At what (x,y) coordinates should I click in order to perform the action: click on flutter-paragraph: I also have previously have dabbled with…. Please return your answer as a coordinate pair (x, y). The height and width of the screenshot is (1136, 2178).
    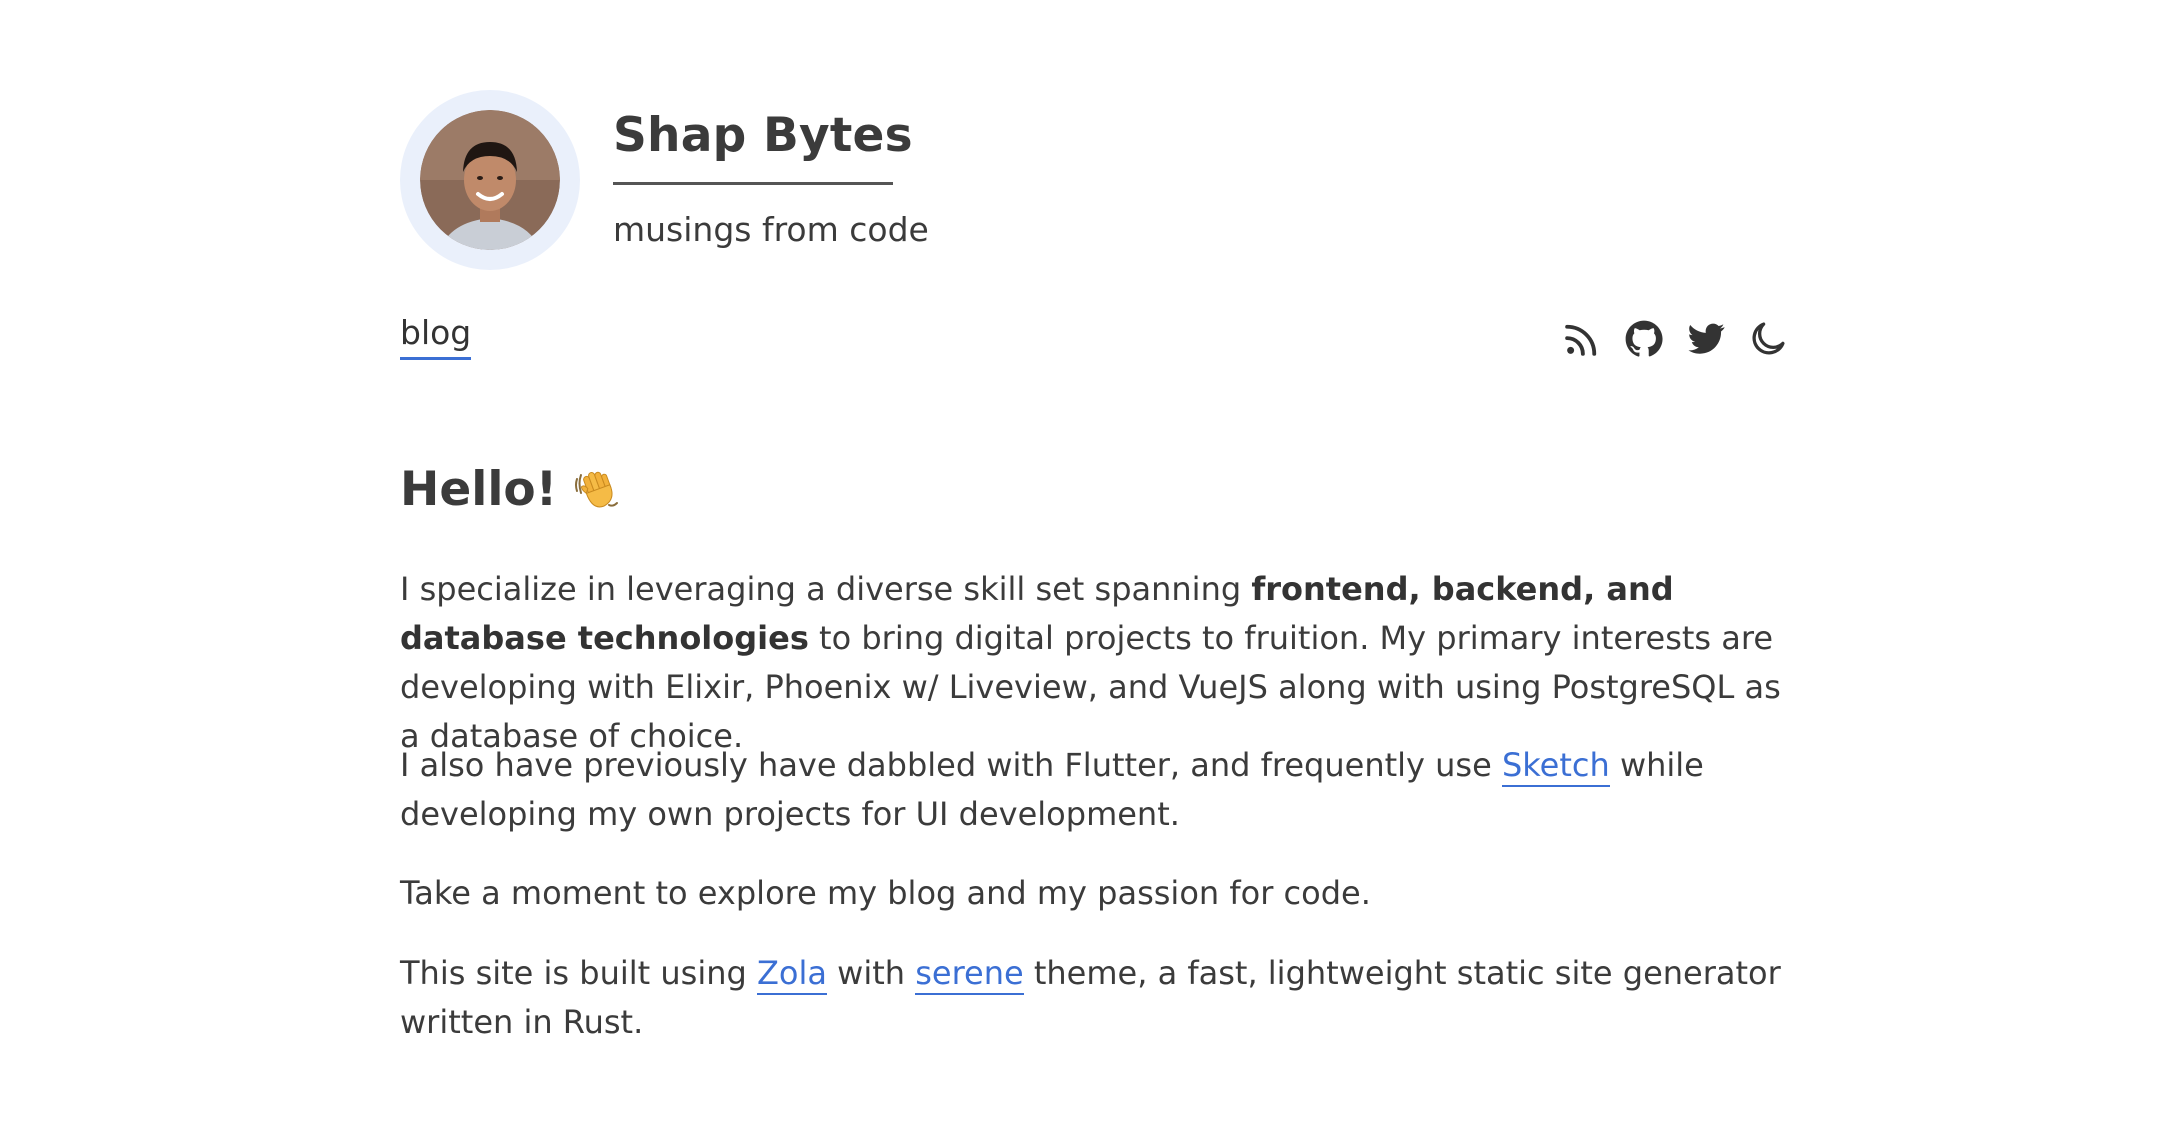
    Looking at the image, I should click on (1095, 790).